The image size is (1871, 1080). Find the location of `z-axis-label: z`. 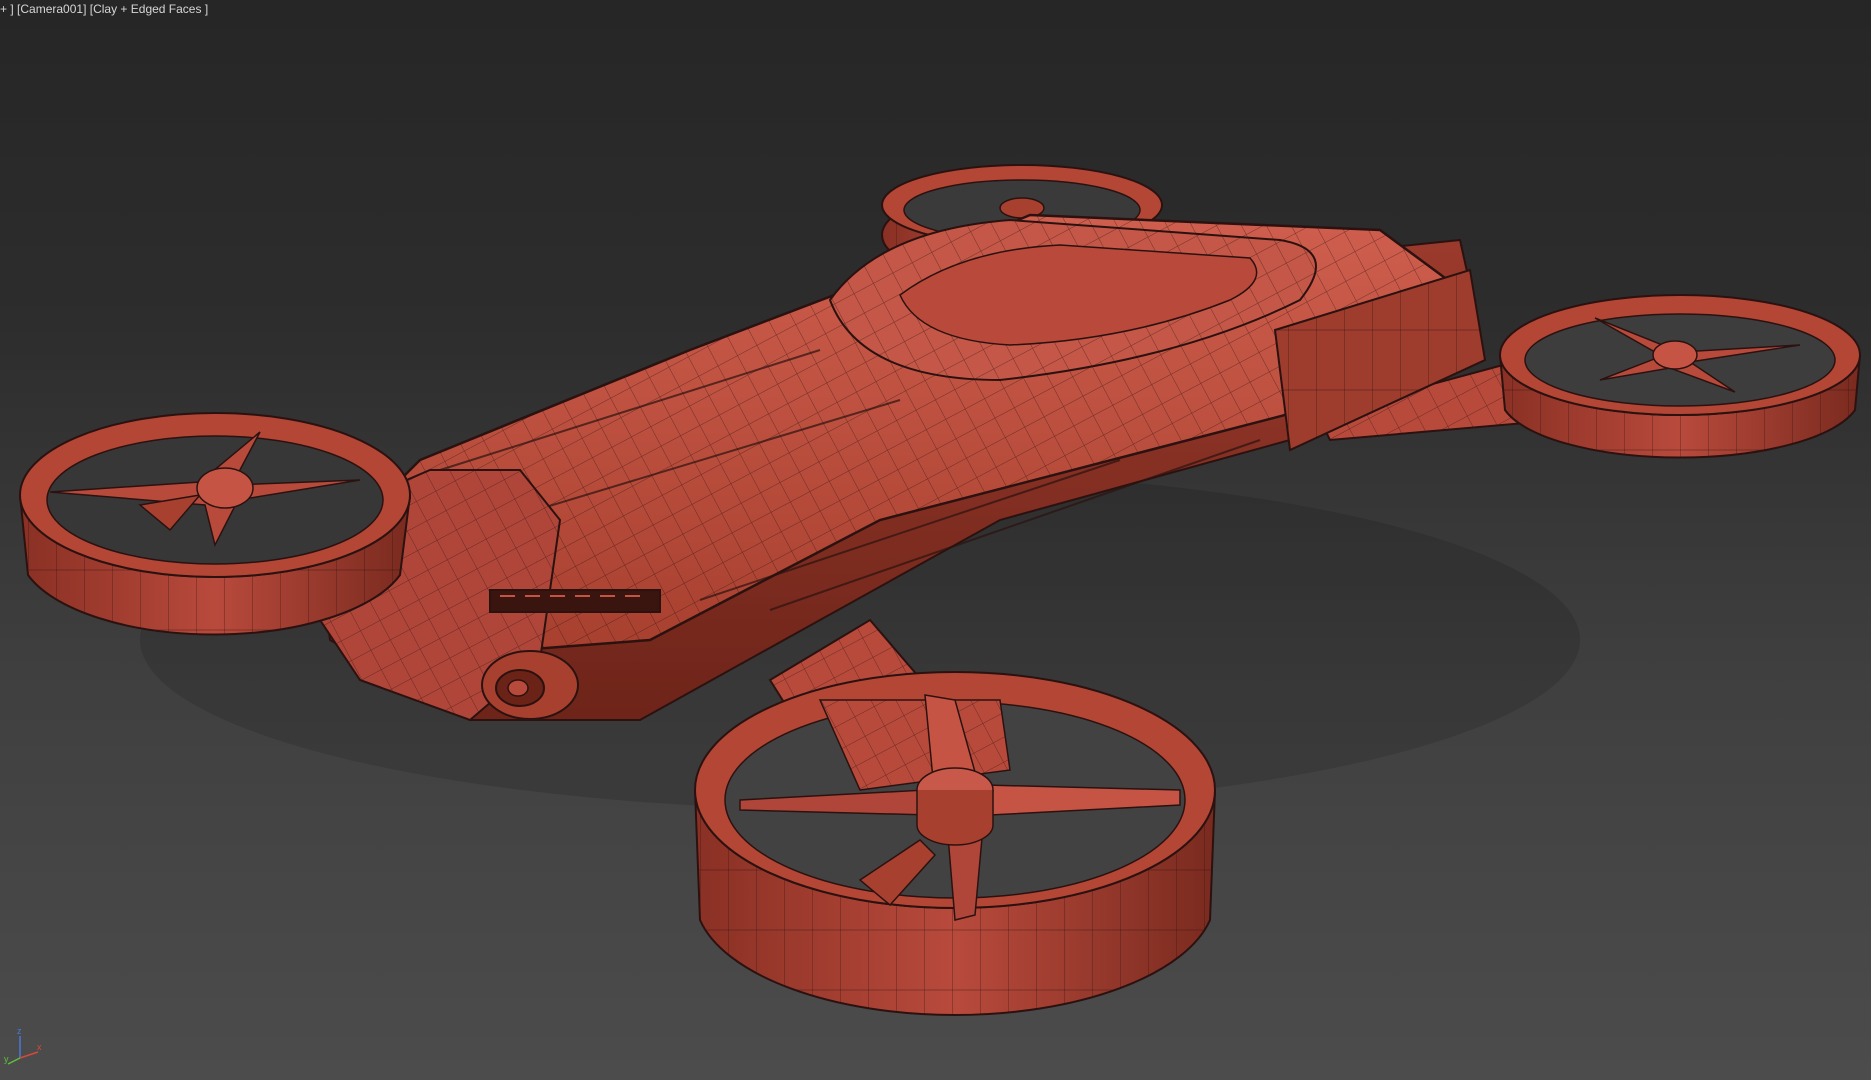

z-axis-label: z is located at coordinates (19, 1031).